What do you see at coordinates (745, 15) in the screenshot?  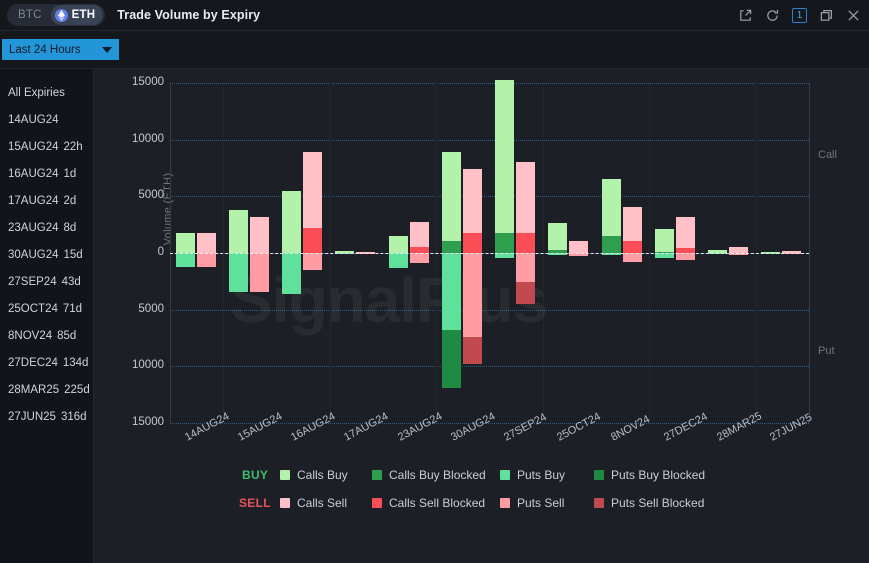 I see `external-link-icon` at bounding box center [745, 15].